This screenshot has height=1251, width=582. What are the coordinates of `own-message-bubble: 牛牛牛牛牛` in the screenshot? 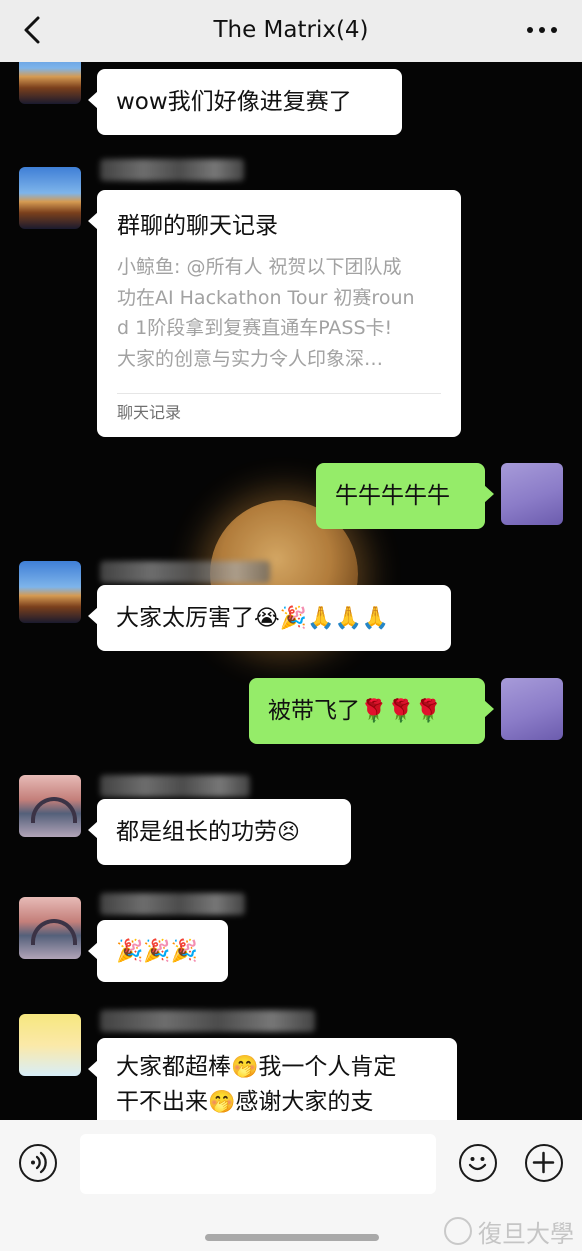 It's located at (405, 496).